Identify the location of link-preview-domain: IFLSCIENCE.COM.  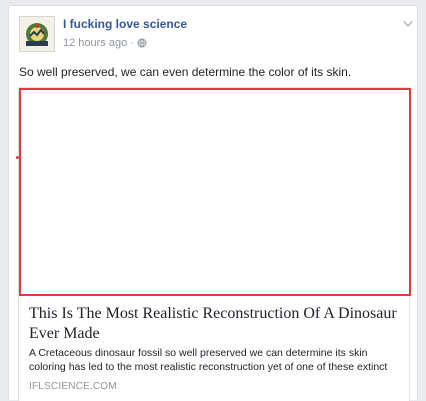
(73, 386).